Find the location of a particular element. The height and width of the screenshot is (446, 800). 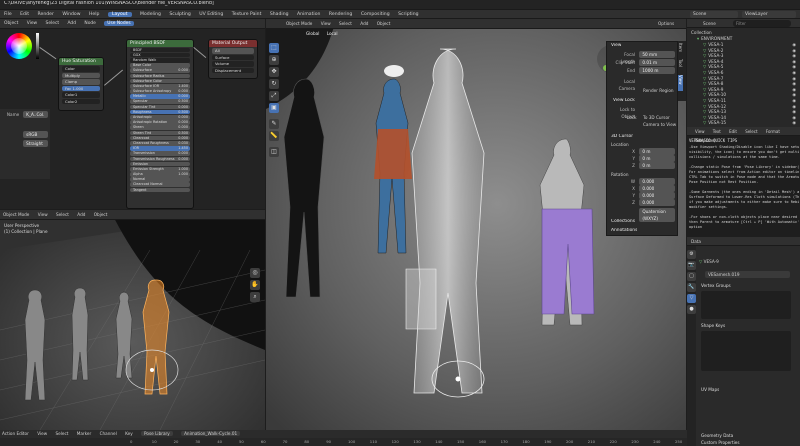

modifier-tab-icon: 🔧 is located at coordinates (691, 287).